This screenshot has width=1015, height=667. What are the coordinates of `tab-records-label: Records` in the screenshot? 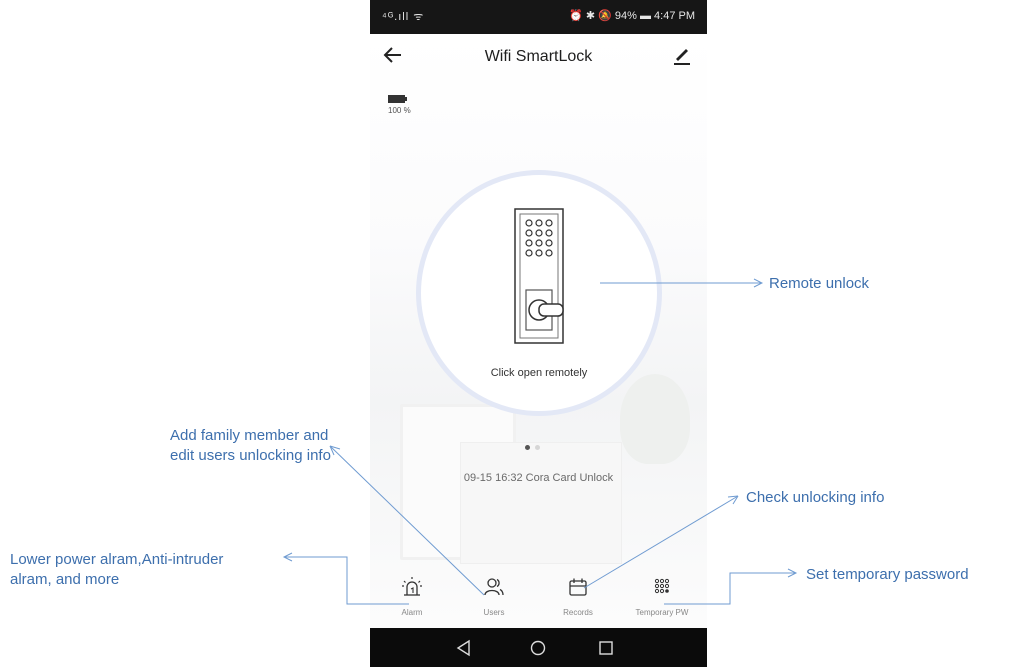 It's located at (578, 612).